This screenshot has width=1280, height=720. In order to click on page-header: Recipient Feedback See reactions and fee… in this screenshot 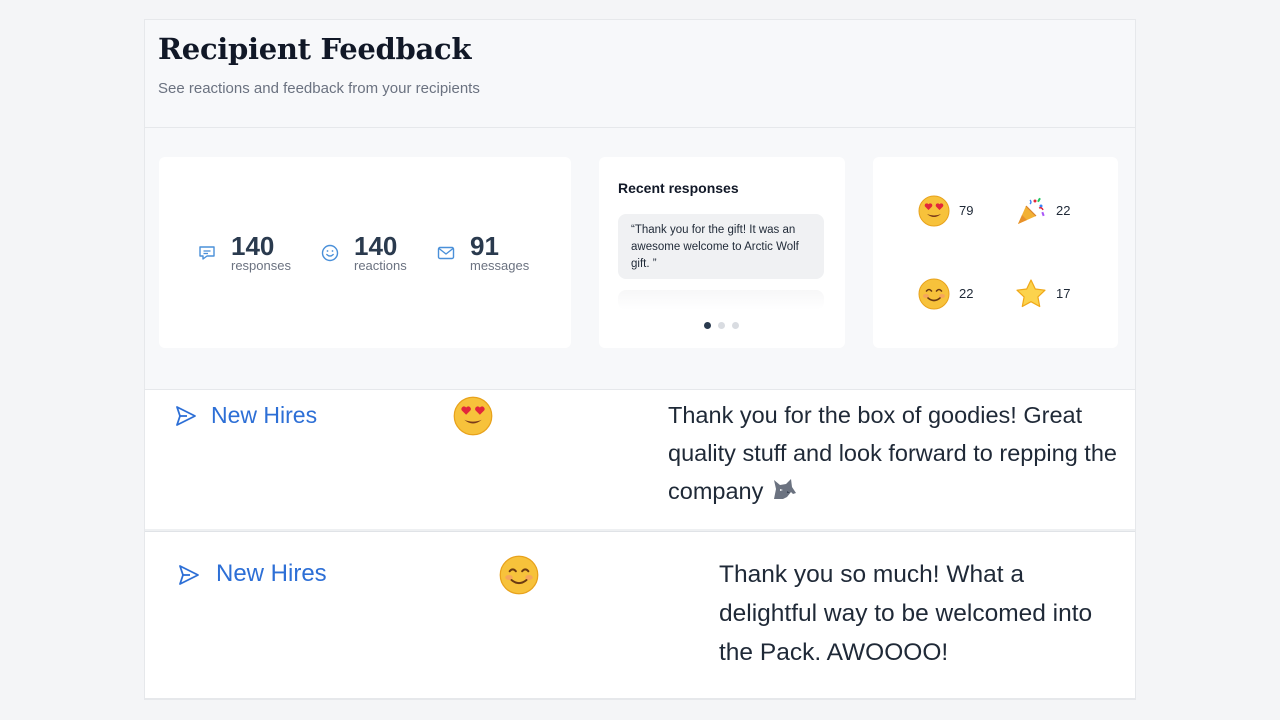, I will do `click(640, 74)`.